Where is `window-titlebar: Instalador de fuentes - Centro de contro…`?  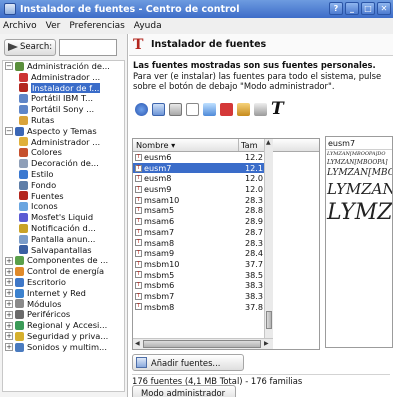 window-titlebar: Instalador de fuentes - Centro de contro… is located at coordinates (196, 9).